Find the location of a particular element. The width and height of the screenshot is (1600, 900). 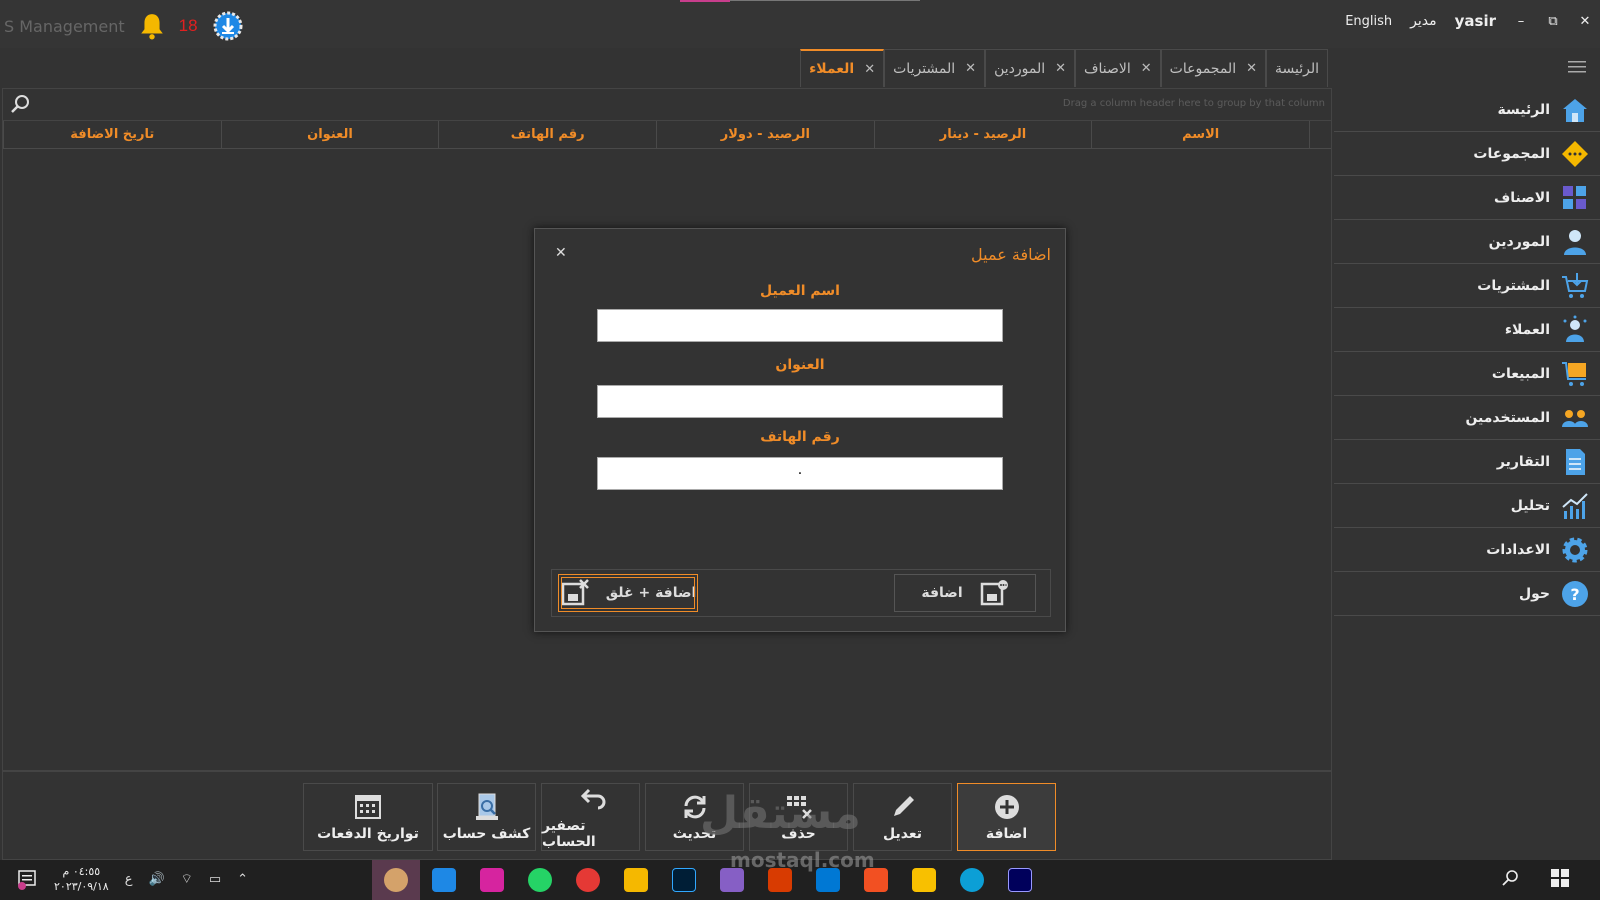

column-header-name: الاسم is located at coordinates (1200, 134).